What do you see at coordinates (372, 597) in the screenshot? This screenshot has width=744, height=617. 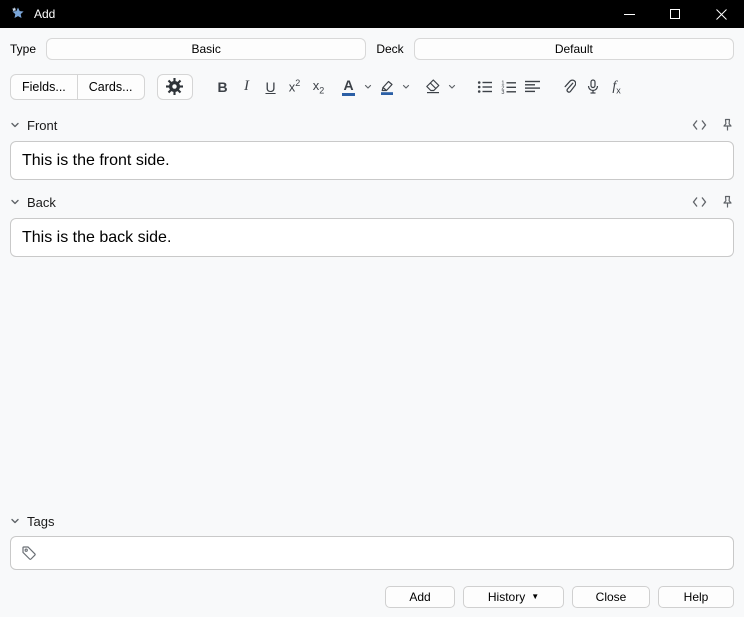 I see `dialog-buttons: Add History ▼ Close Help` at bounding box center [372, 597].